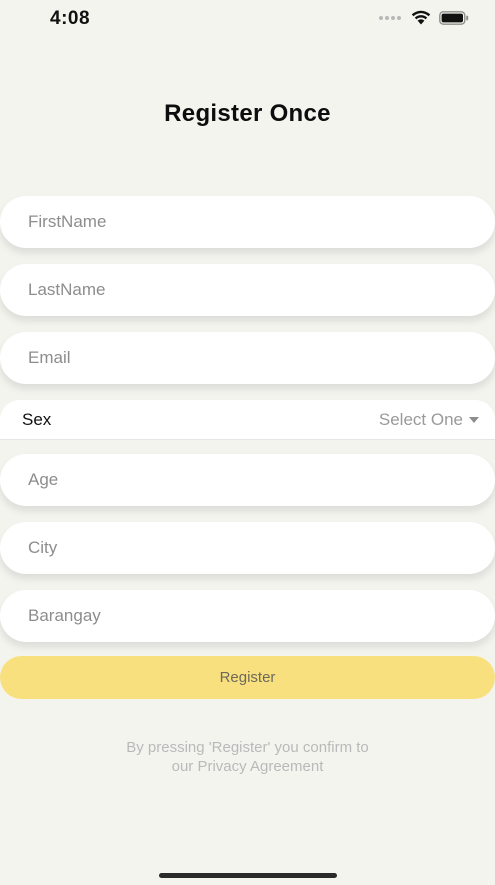 The width and height of the screenshot is (495, 885). What do you see at coordinates (420, 419) in the screenshot?
I see `sex-select-value: Select One` at bounding box center [420, 419].